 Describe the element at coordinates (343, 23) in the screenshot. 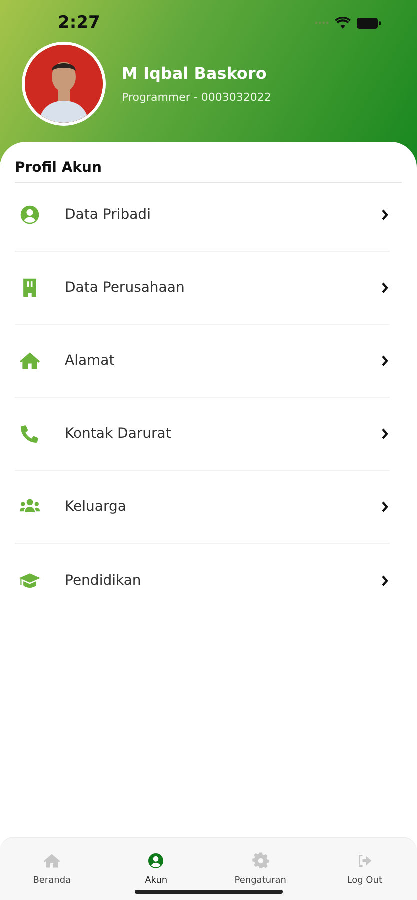

I see `wifi-icon` at that location.